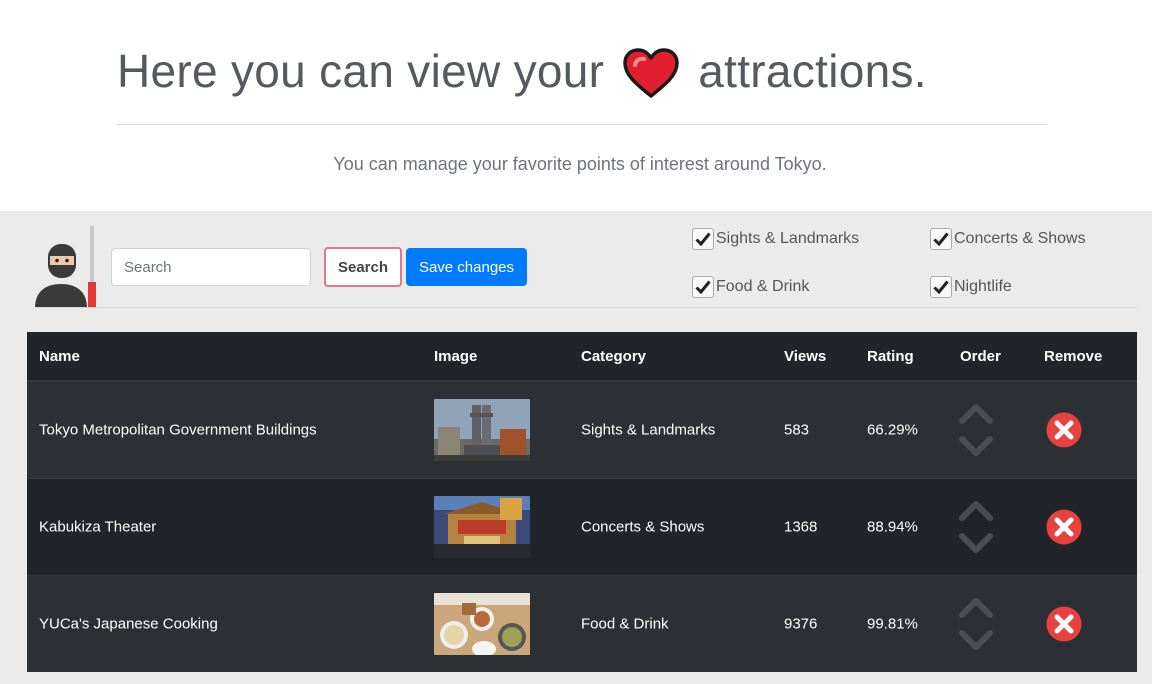 This screenshot has height=684, width=1152. I want to click on filter-concerts-shows: Concerts & Shows, so click(1008, 239).